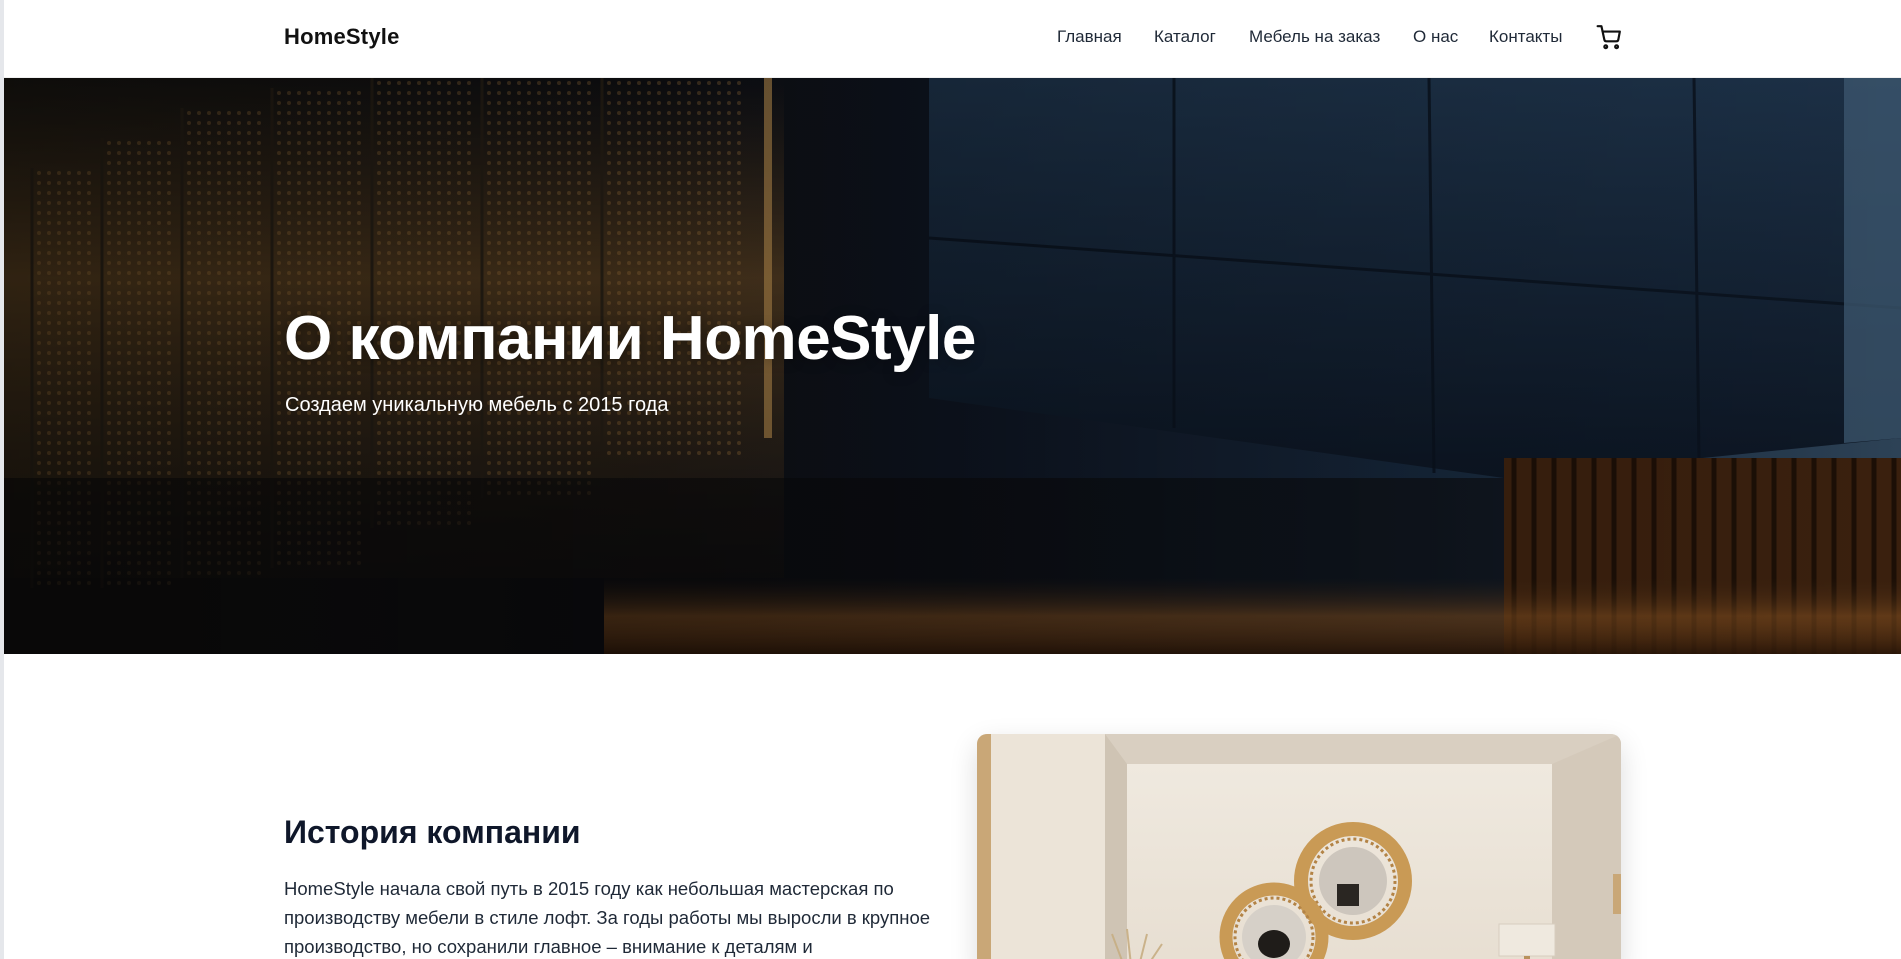 This screenshot has width=1901, height=959. I want to click on nav-item-about: О нас, so click(1435, 37).